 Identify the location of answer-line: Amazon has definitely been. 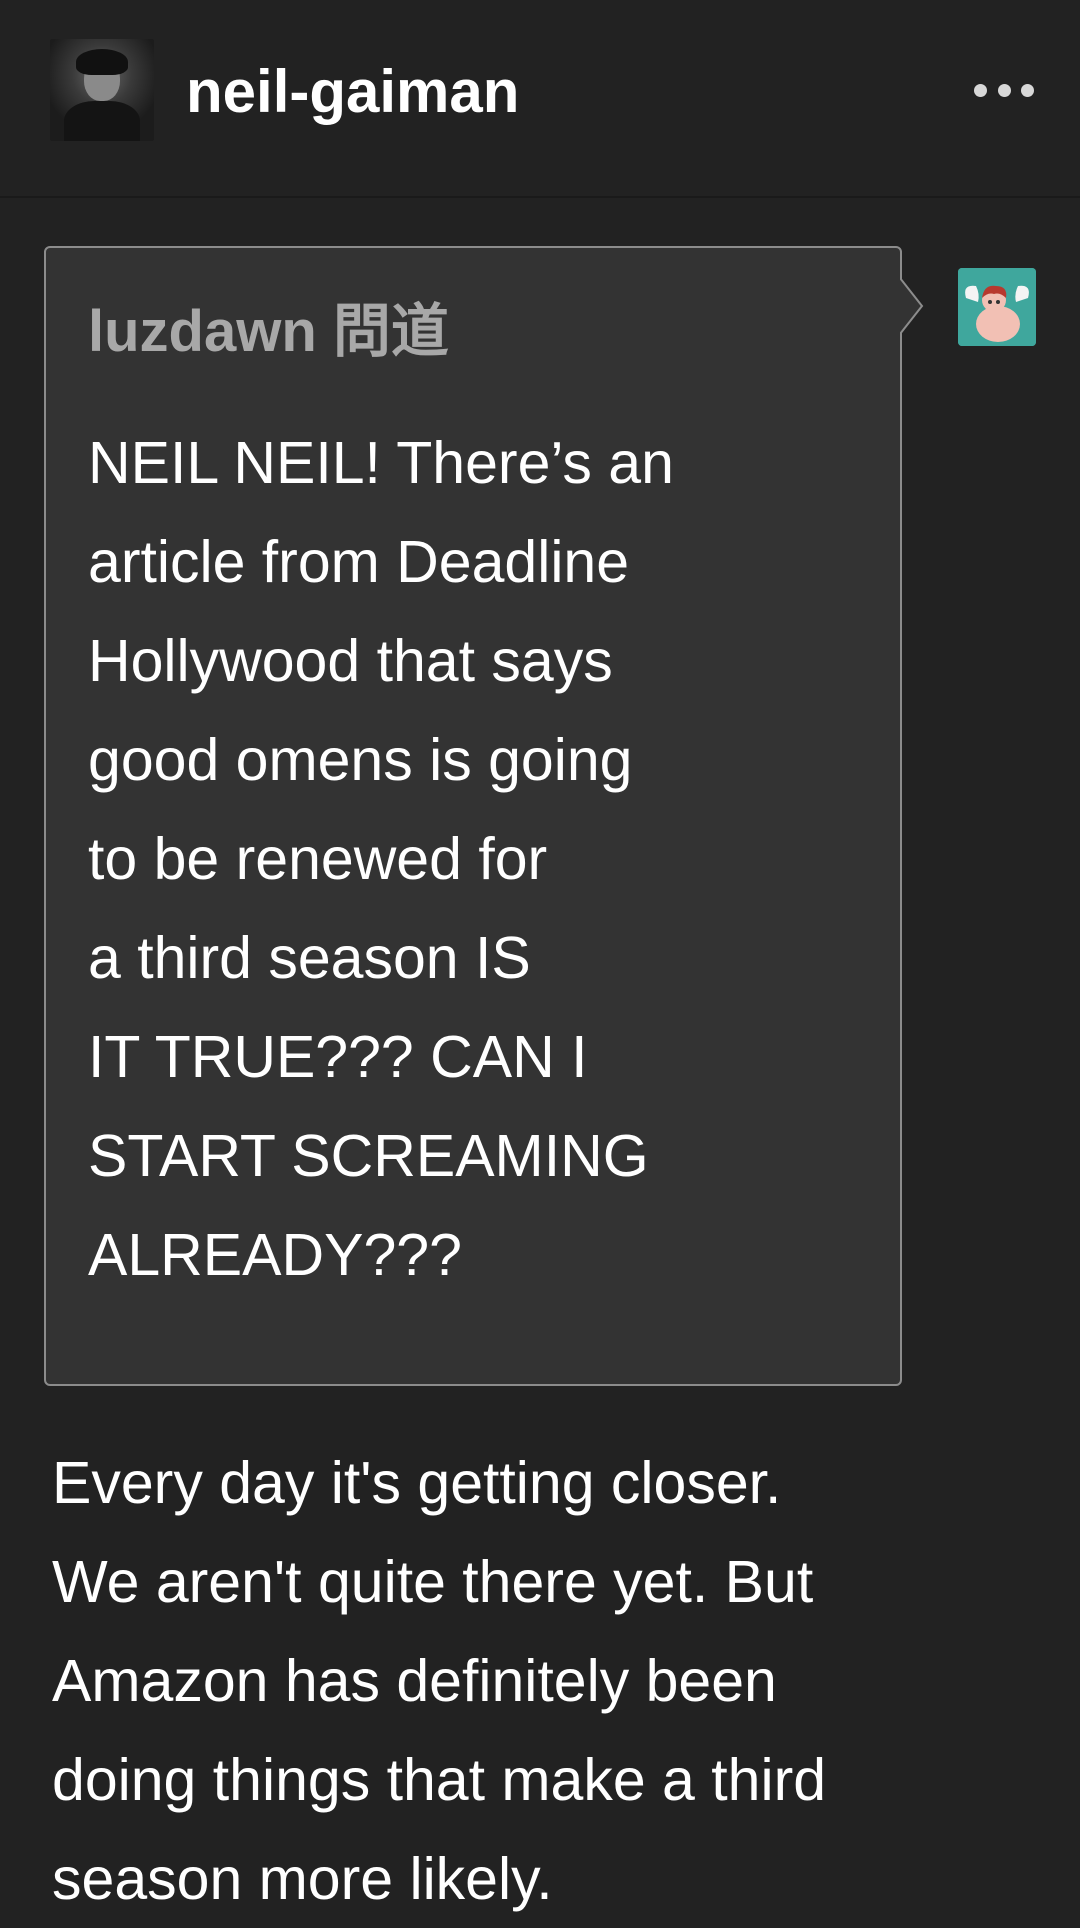
(414, 1681).